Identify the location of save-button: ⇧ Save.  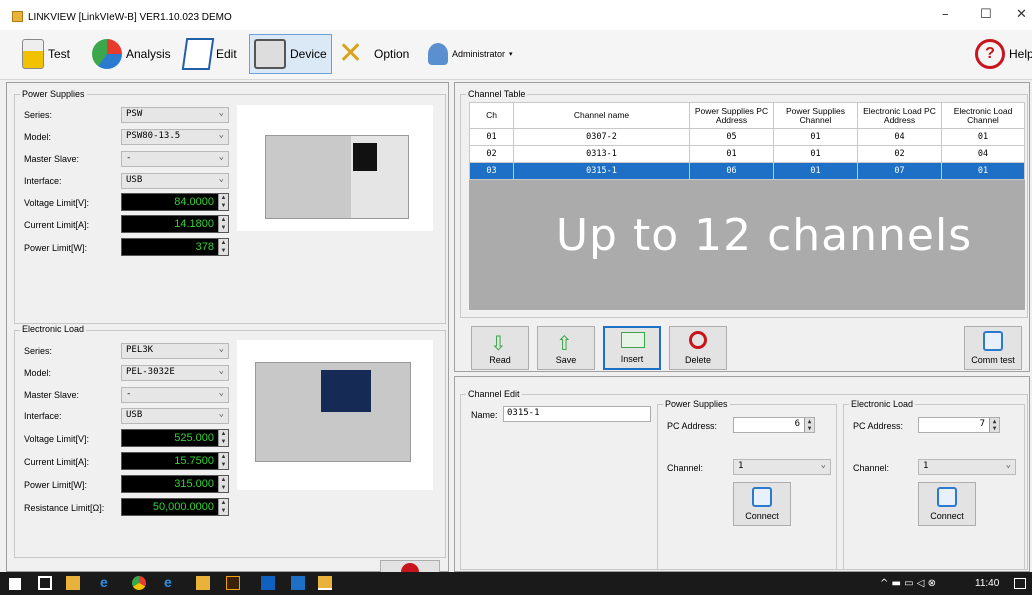
(566, 348).